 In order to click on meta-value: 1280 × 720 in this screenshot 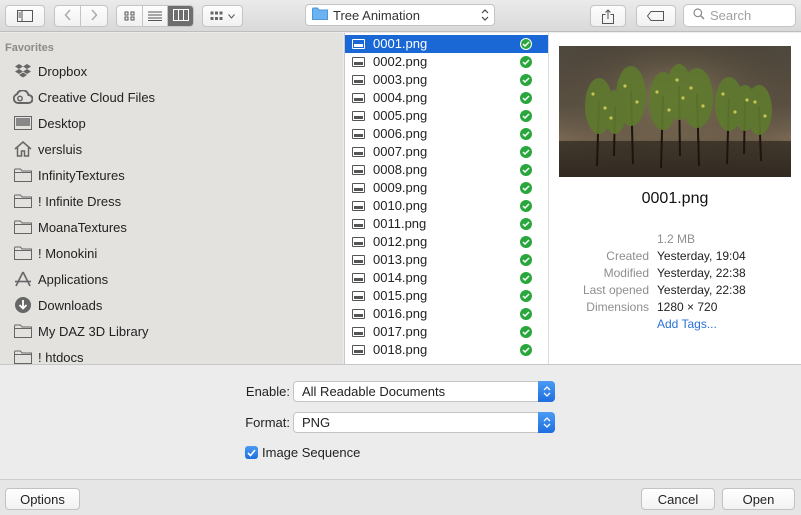, I will do `click(687, 307)`.